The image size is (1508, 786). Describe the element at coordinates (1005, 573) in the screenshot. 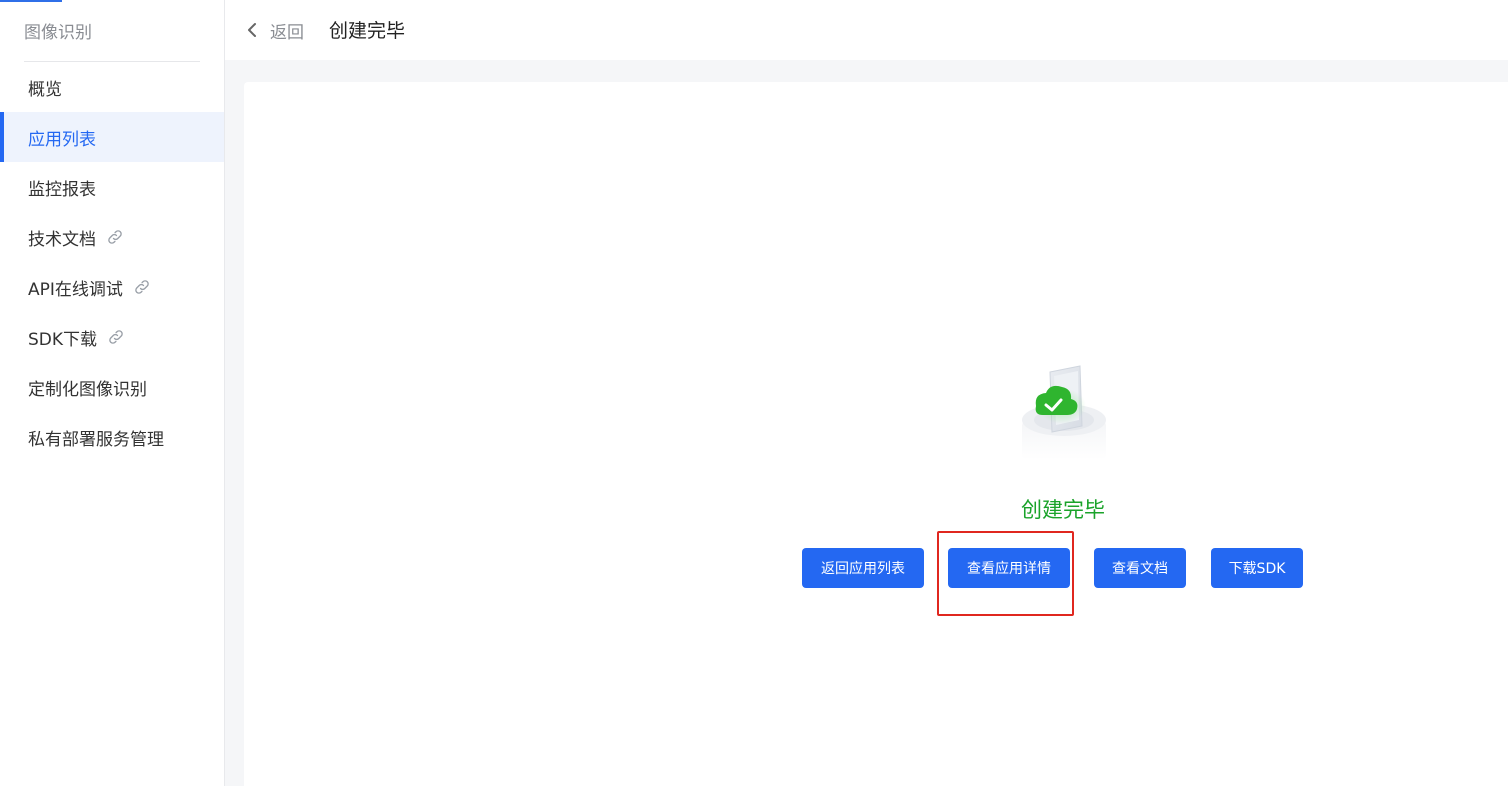

I see `highlight-annotation-box` at that location.